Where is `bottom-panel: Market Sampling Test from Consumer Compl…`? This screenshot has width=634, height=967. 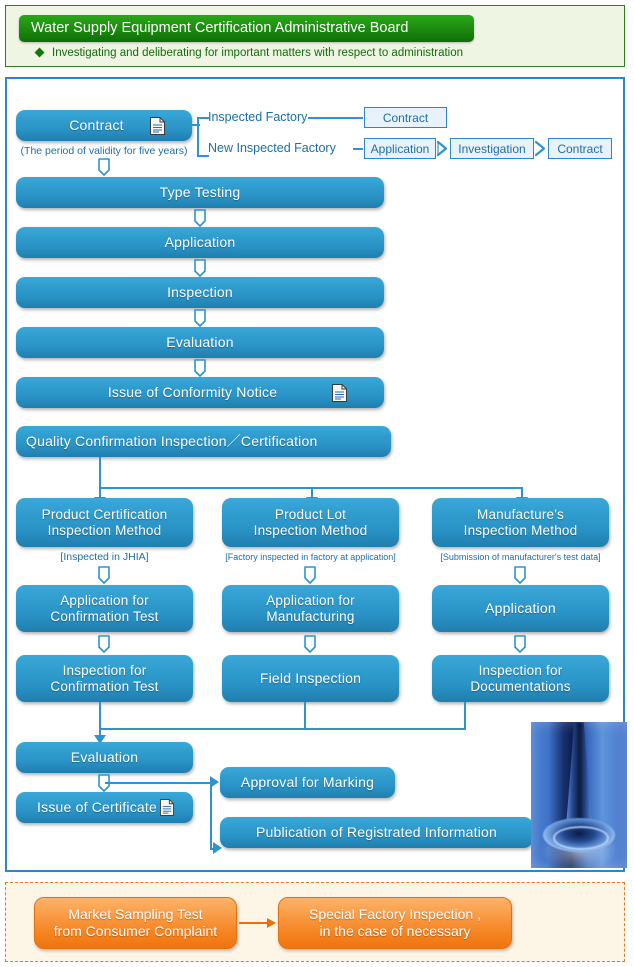 bottom-panel: Market Sampling Test from Consumer Compl… is located at coordinates (315, 922).